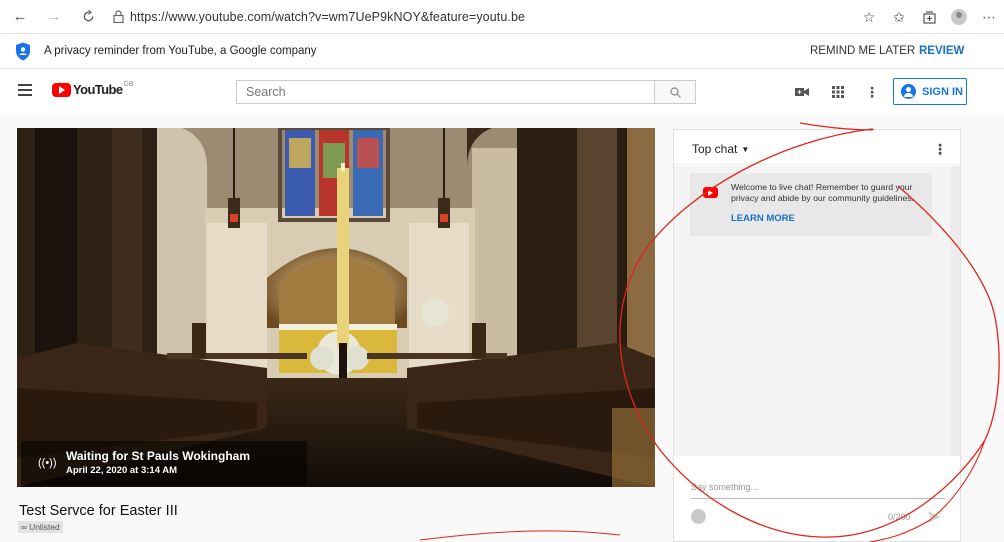 The height and width of the screenshot is (542, 1004). What do you see at coordinates (98, 511) in the screenshot?
I see `video-title: Test Servce for Easter III` at bounding box center [98, 511].